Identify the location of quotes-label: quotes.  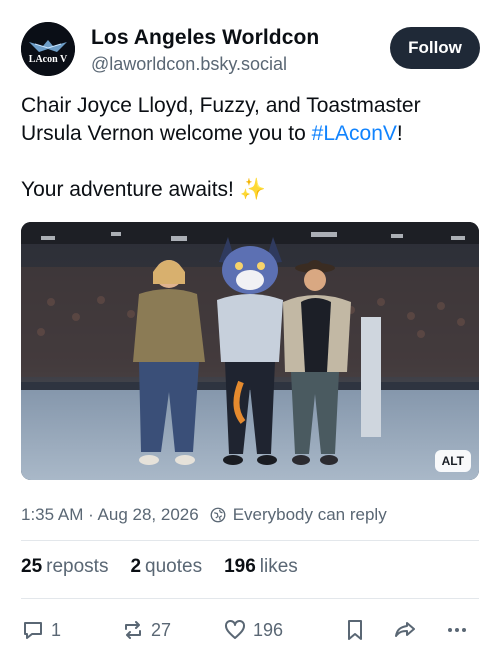
(174, 566).